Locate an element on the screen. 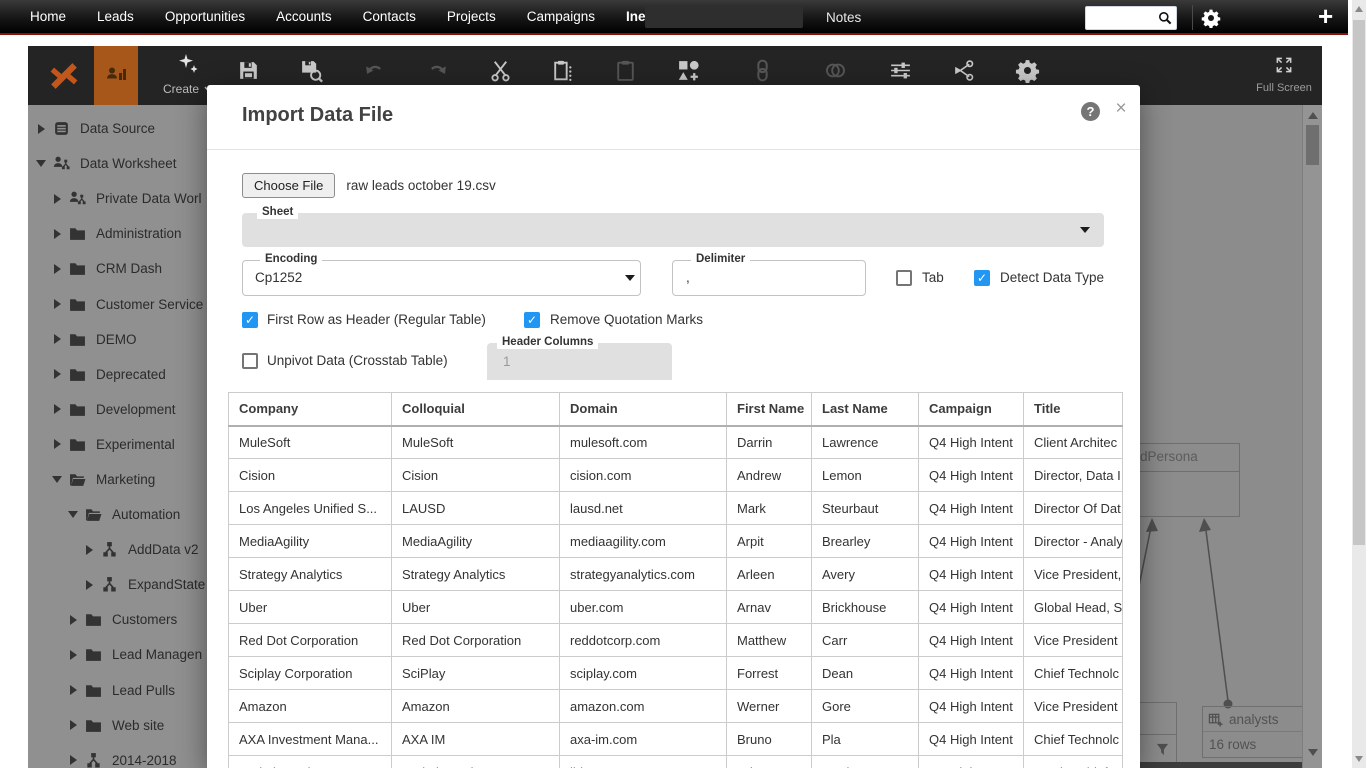 This screenshot has width=1366, height=768. conditions-icon is located at coordinates (900, 70).